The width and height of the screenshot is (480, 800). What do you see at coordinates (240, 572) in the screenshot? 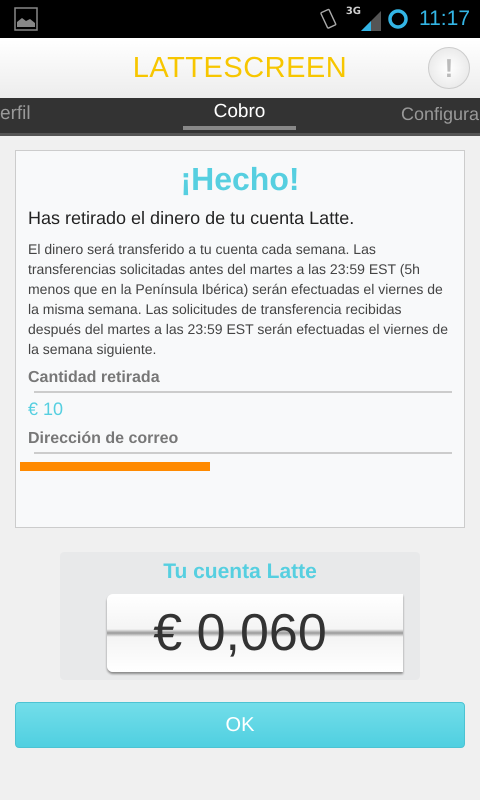
I see `account-title: Tu cuenta Latte` at bounding box center [240, 572].